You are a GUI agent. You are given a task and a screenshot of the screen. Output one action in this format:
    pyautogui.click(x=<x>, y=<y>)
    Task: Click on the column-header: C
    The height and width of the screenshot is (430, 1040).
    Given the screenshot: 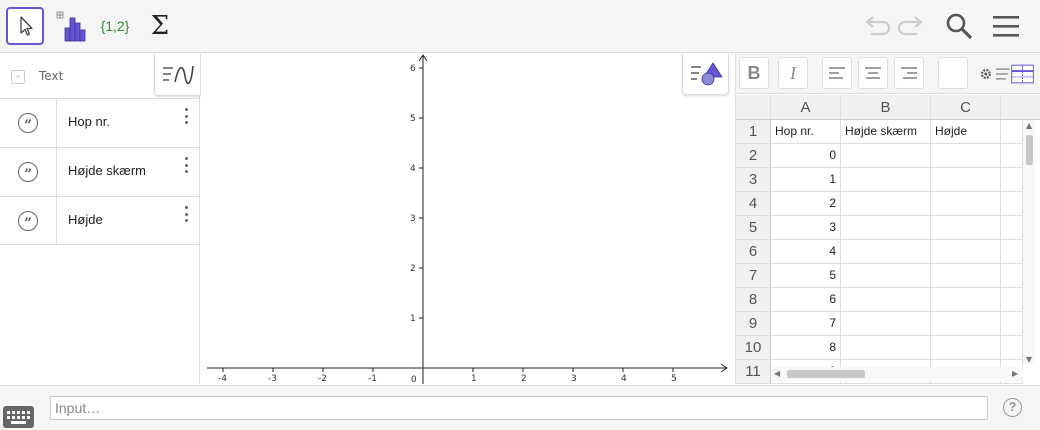 What is the action you would take?
    pyautogui.click(x=966, y=107)
    